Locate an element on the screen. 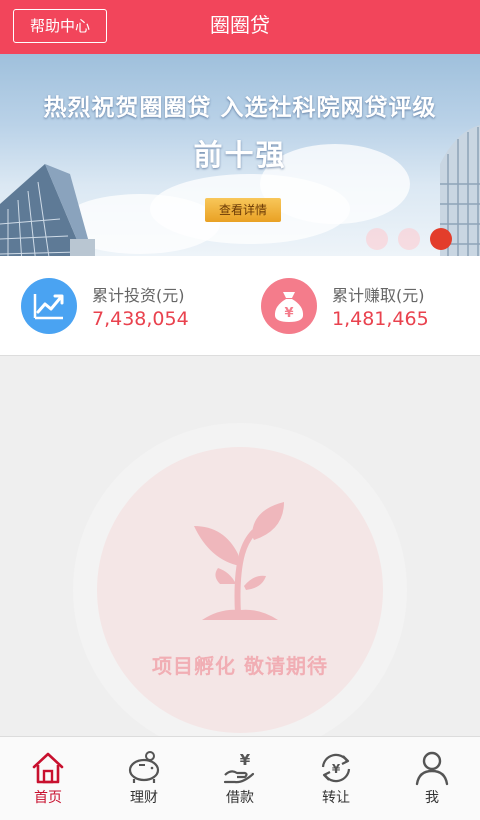  bottom-tab-bar: 首页 理财 ¥ 借款 ¥ 转让 我 is located at coordinates (240, 778).